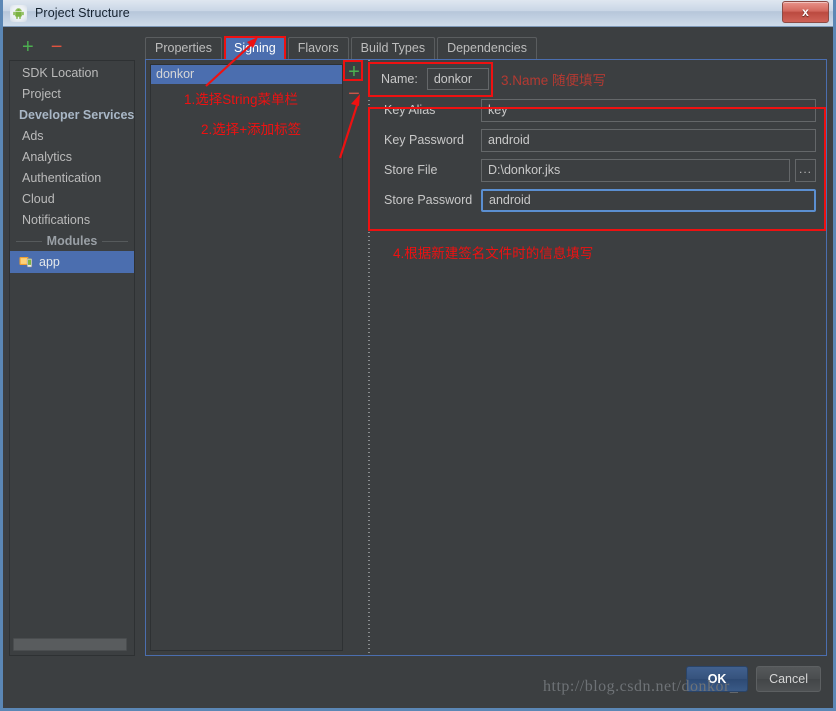  Describe the element at coordinates (72, 47) in the screenshot. I see `sidebar-toolbar: + −` at that location.